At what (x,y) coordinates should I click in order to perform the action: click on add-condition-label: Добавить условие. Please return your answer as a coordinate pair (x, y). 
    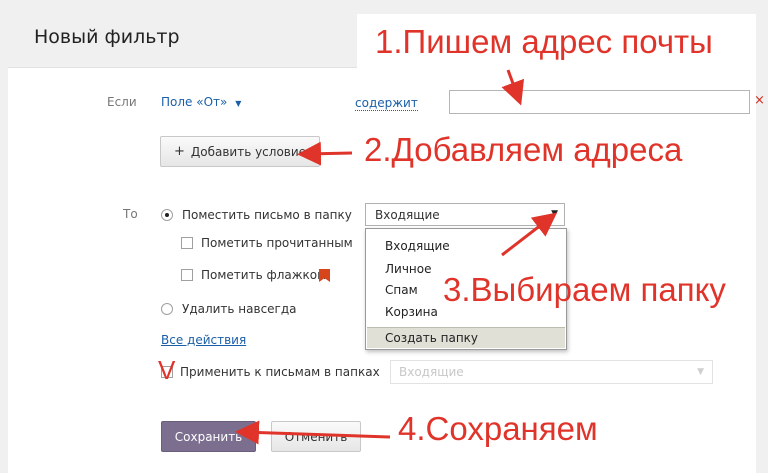
    Looking at the image, I should click on (248, 151).